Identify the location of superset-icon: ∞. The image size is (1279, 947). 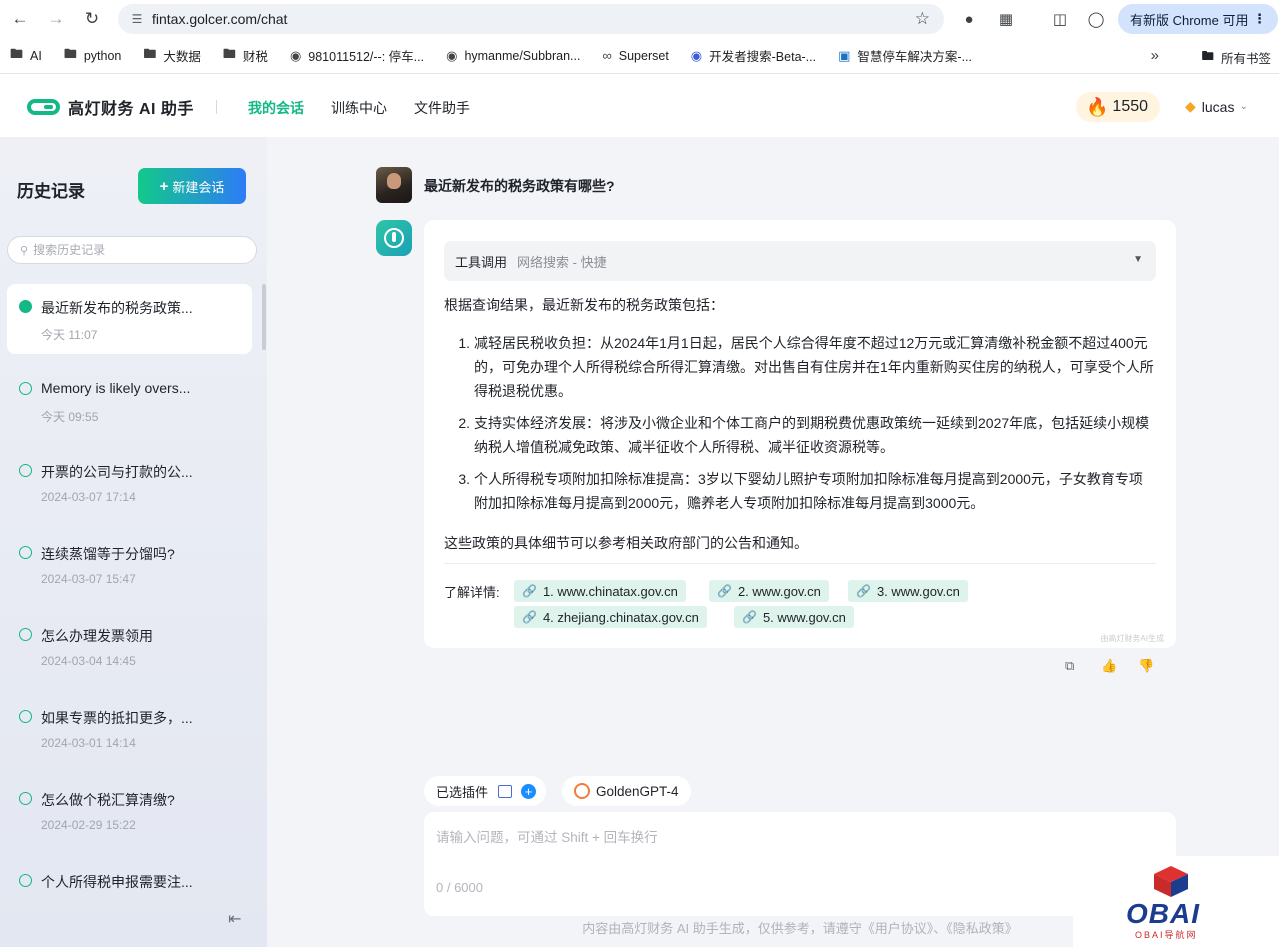
(607, 55).